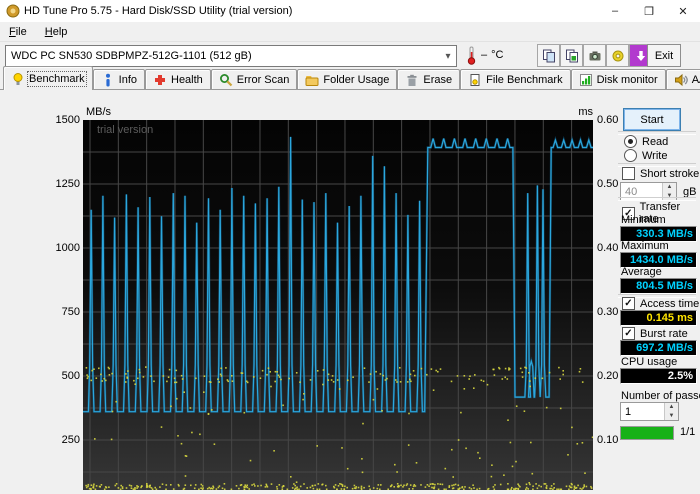  I want to click on temperature-readout: – °C, so click(484, 55).